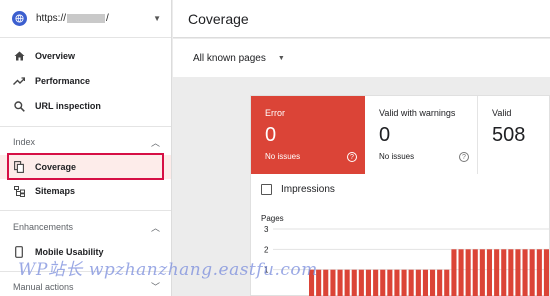 This screenshot has height=296, width=550. What do you see at coordinates (308, 135) in the screenshot?
I see `error-tile: Error 0 No issues ?` at bounding box center [308, 135].